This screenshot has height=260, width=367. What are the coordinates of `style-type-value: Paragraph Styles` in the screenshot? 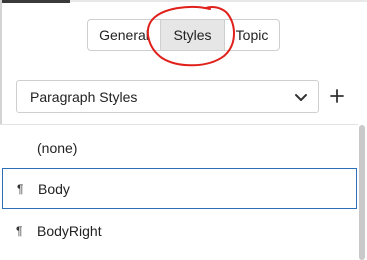 It's located at (84, 96).